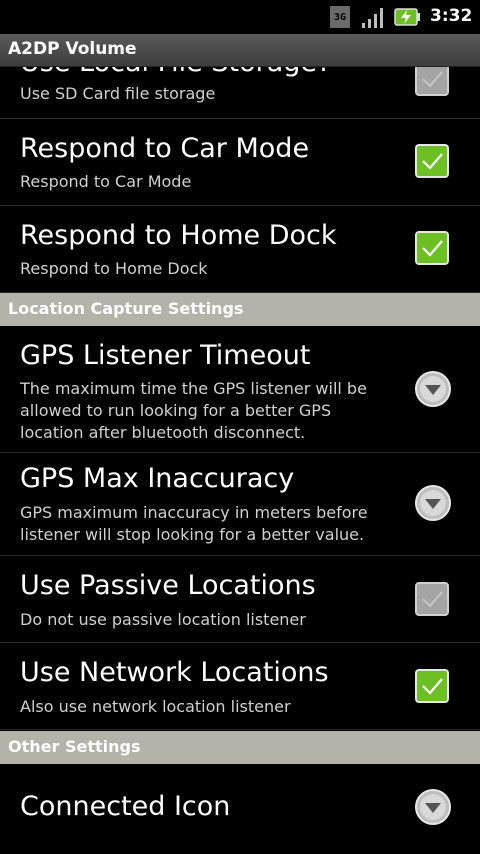 Image resolution: width=480 pixels, height=854 pixels. Describe the element at coordinates (125, 806) in the screenshot. I see `pref-title: Connected Icon` at that location.